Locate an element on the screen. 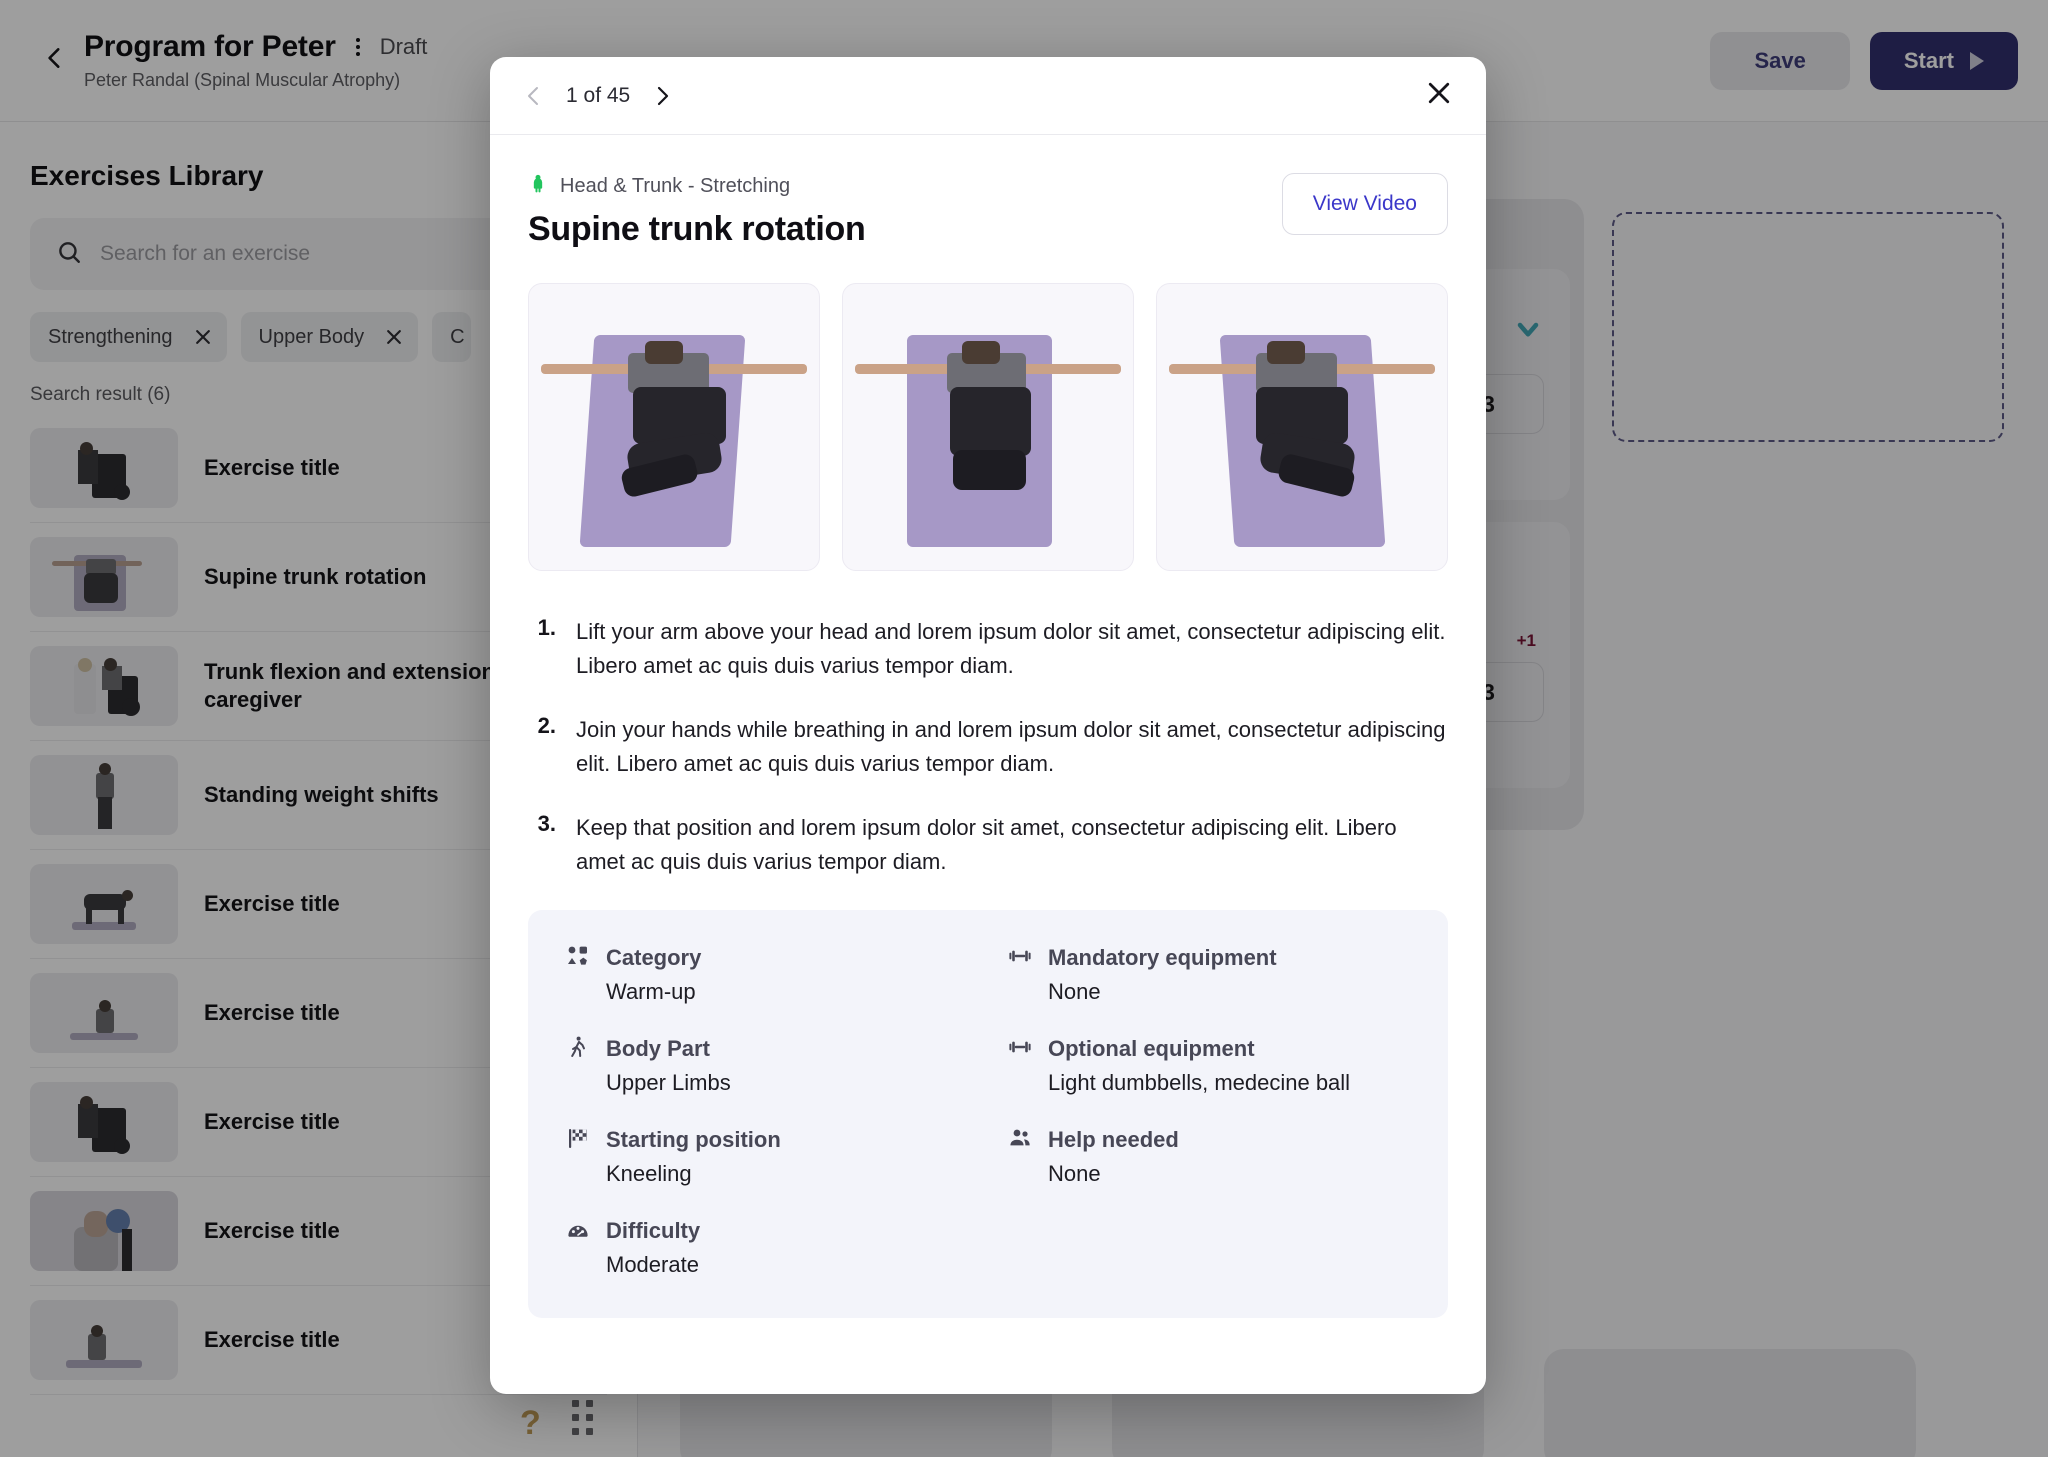 Image resolution: width=2048 pixels, height=1457 pixels. filter-chip-label: C is located at coordinates (457, 336).